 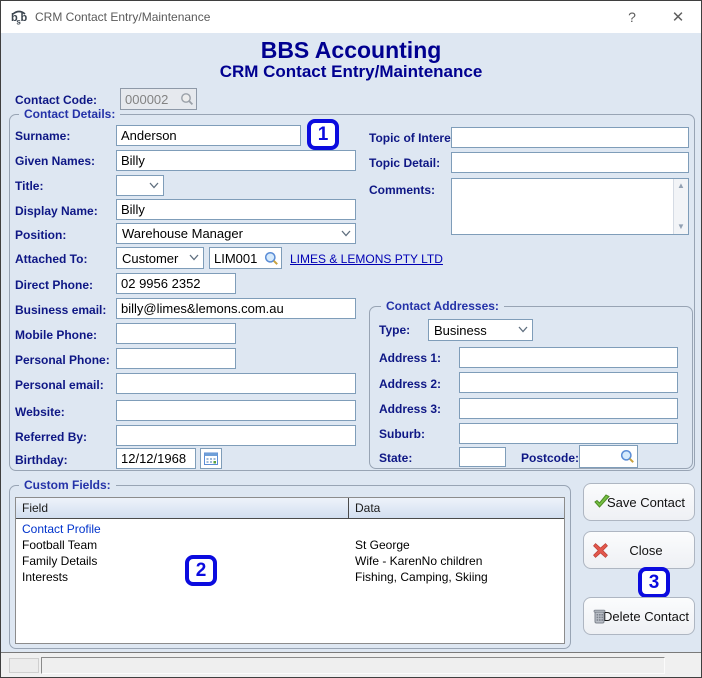 What do you see at coordinates (550, 458) in the screenshot?
I see `postcode-label: Postcode:` at bounding box center [550, 458].